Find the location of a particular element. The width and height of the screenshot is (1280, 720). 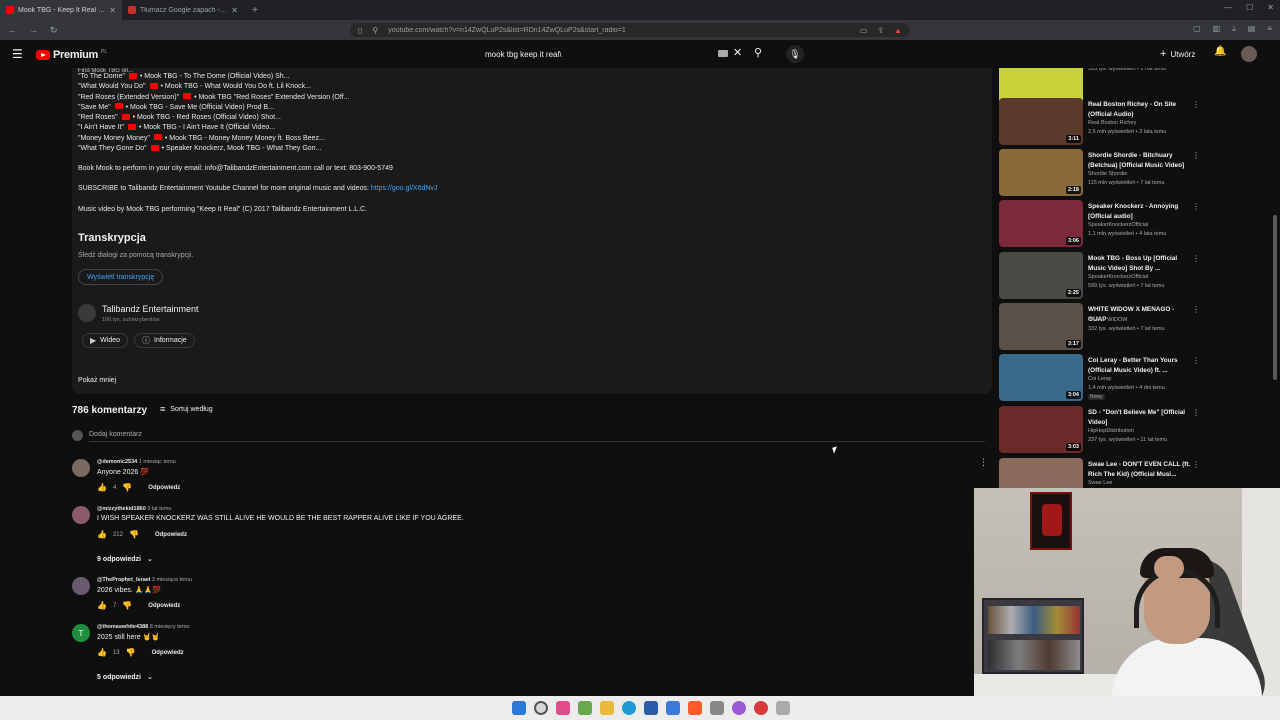

extensions-icon: ▢ is located at coordinates (1197, 29).